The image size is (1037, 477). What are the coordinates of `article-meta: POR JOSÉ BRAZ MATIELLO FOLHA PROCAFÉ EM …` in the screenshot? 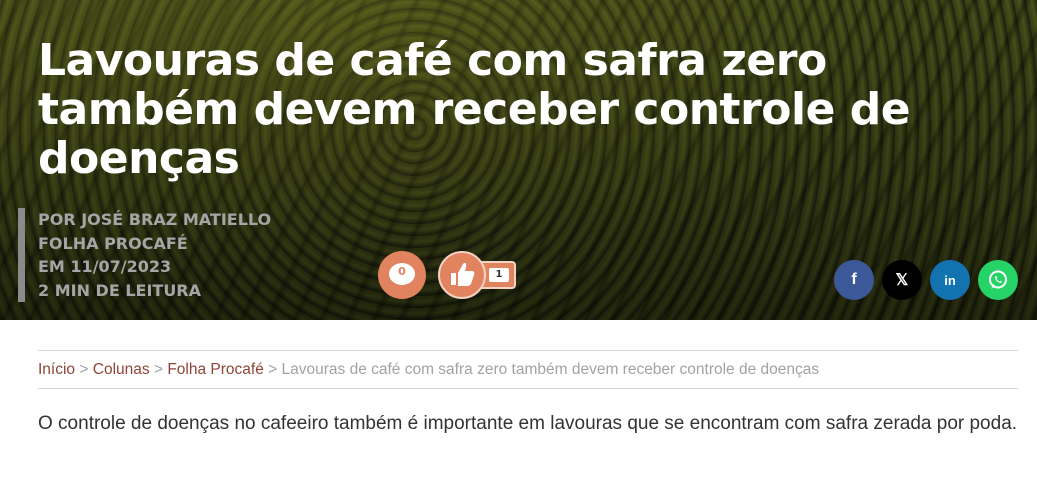 It's located at (144, 255).